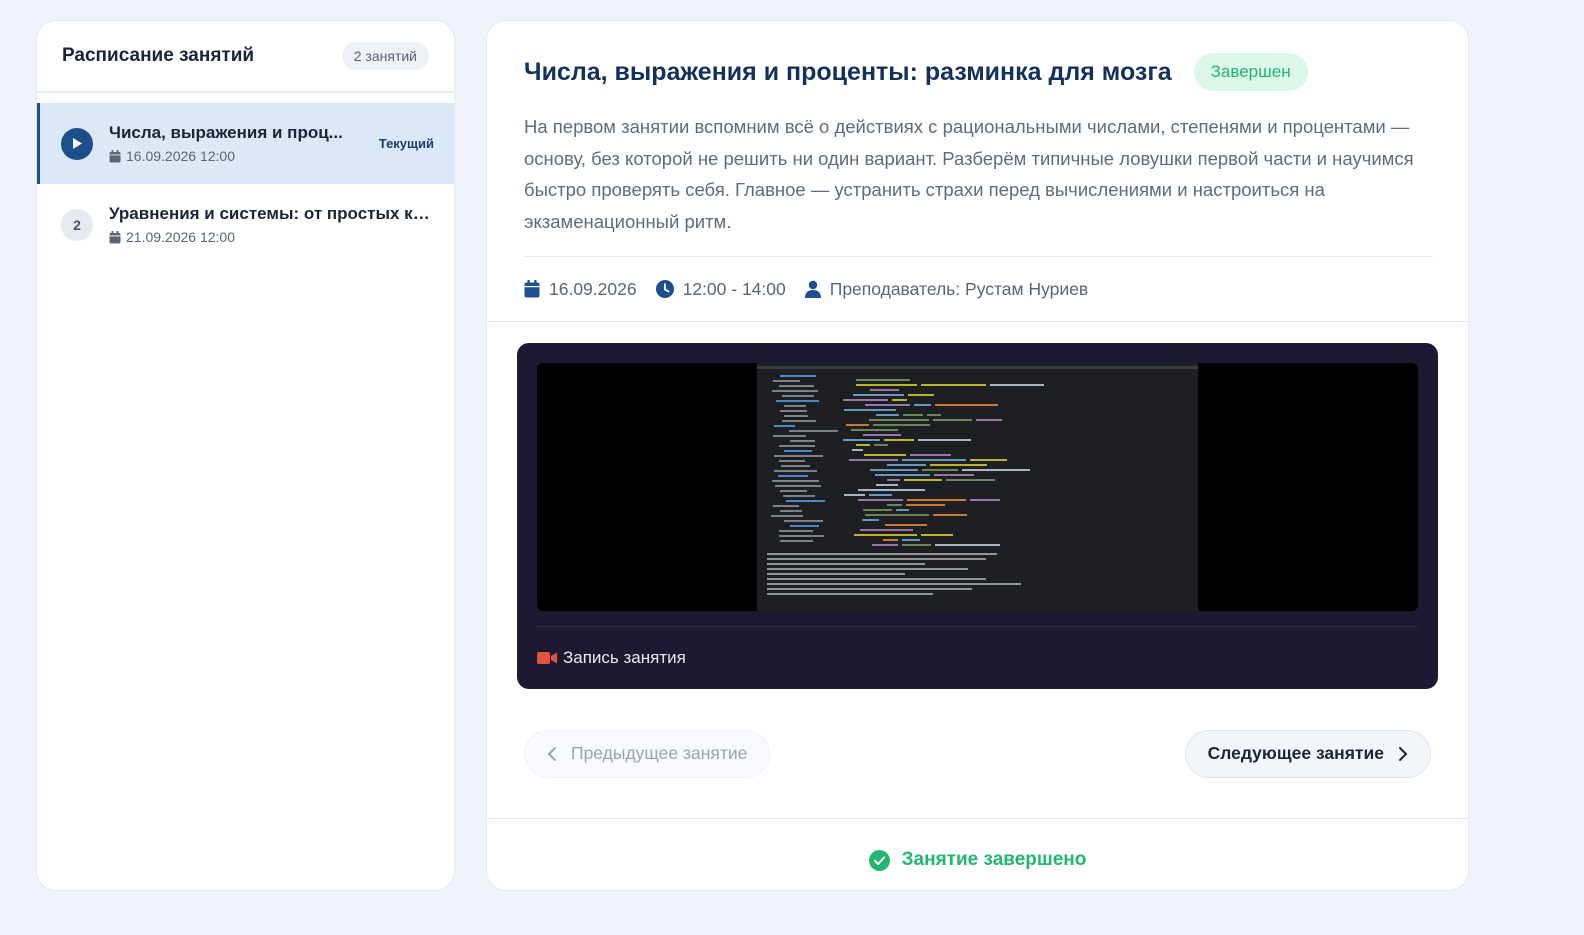  What do you see at coordinates (593, 288) in the screenshot?
I see `lesson-date-text: 16.09.2026` at bounding box center [593, 288].